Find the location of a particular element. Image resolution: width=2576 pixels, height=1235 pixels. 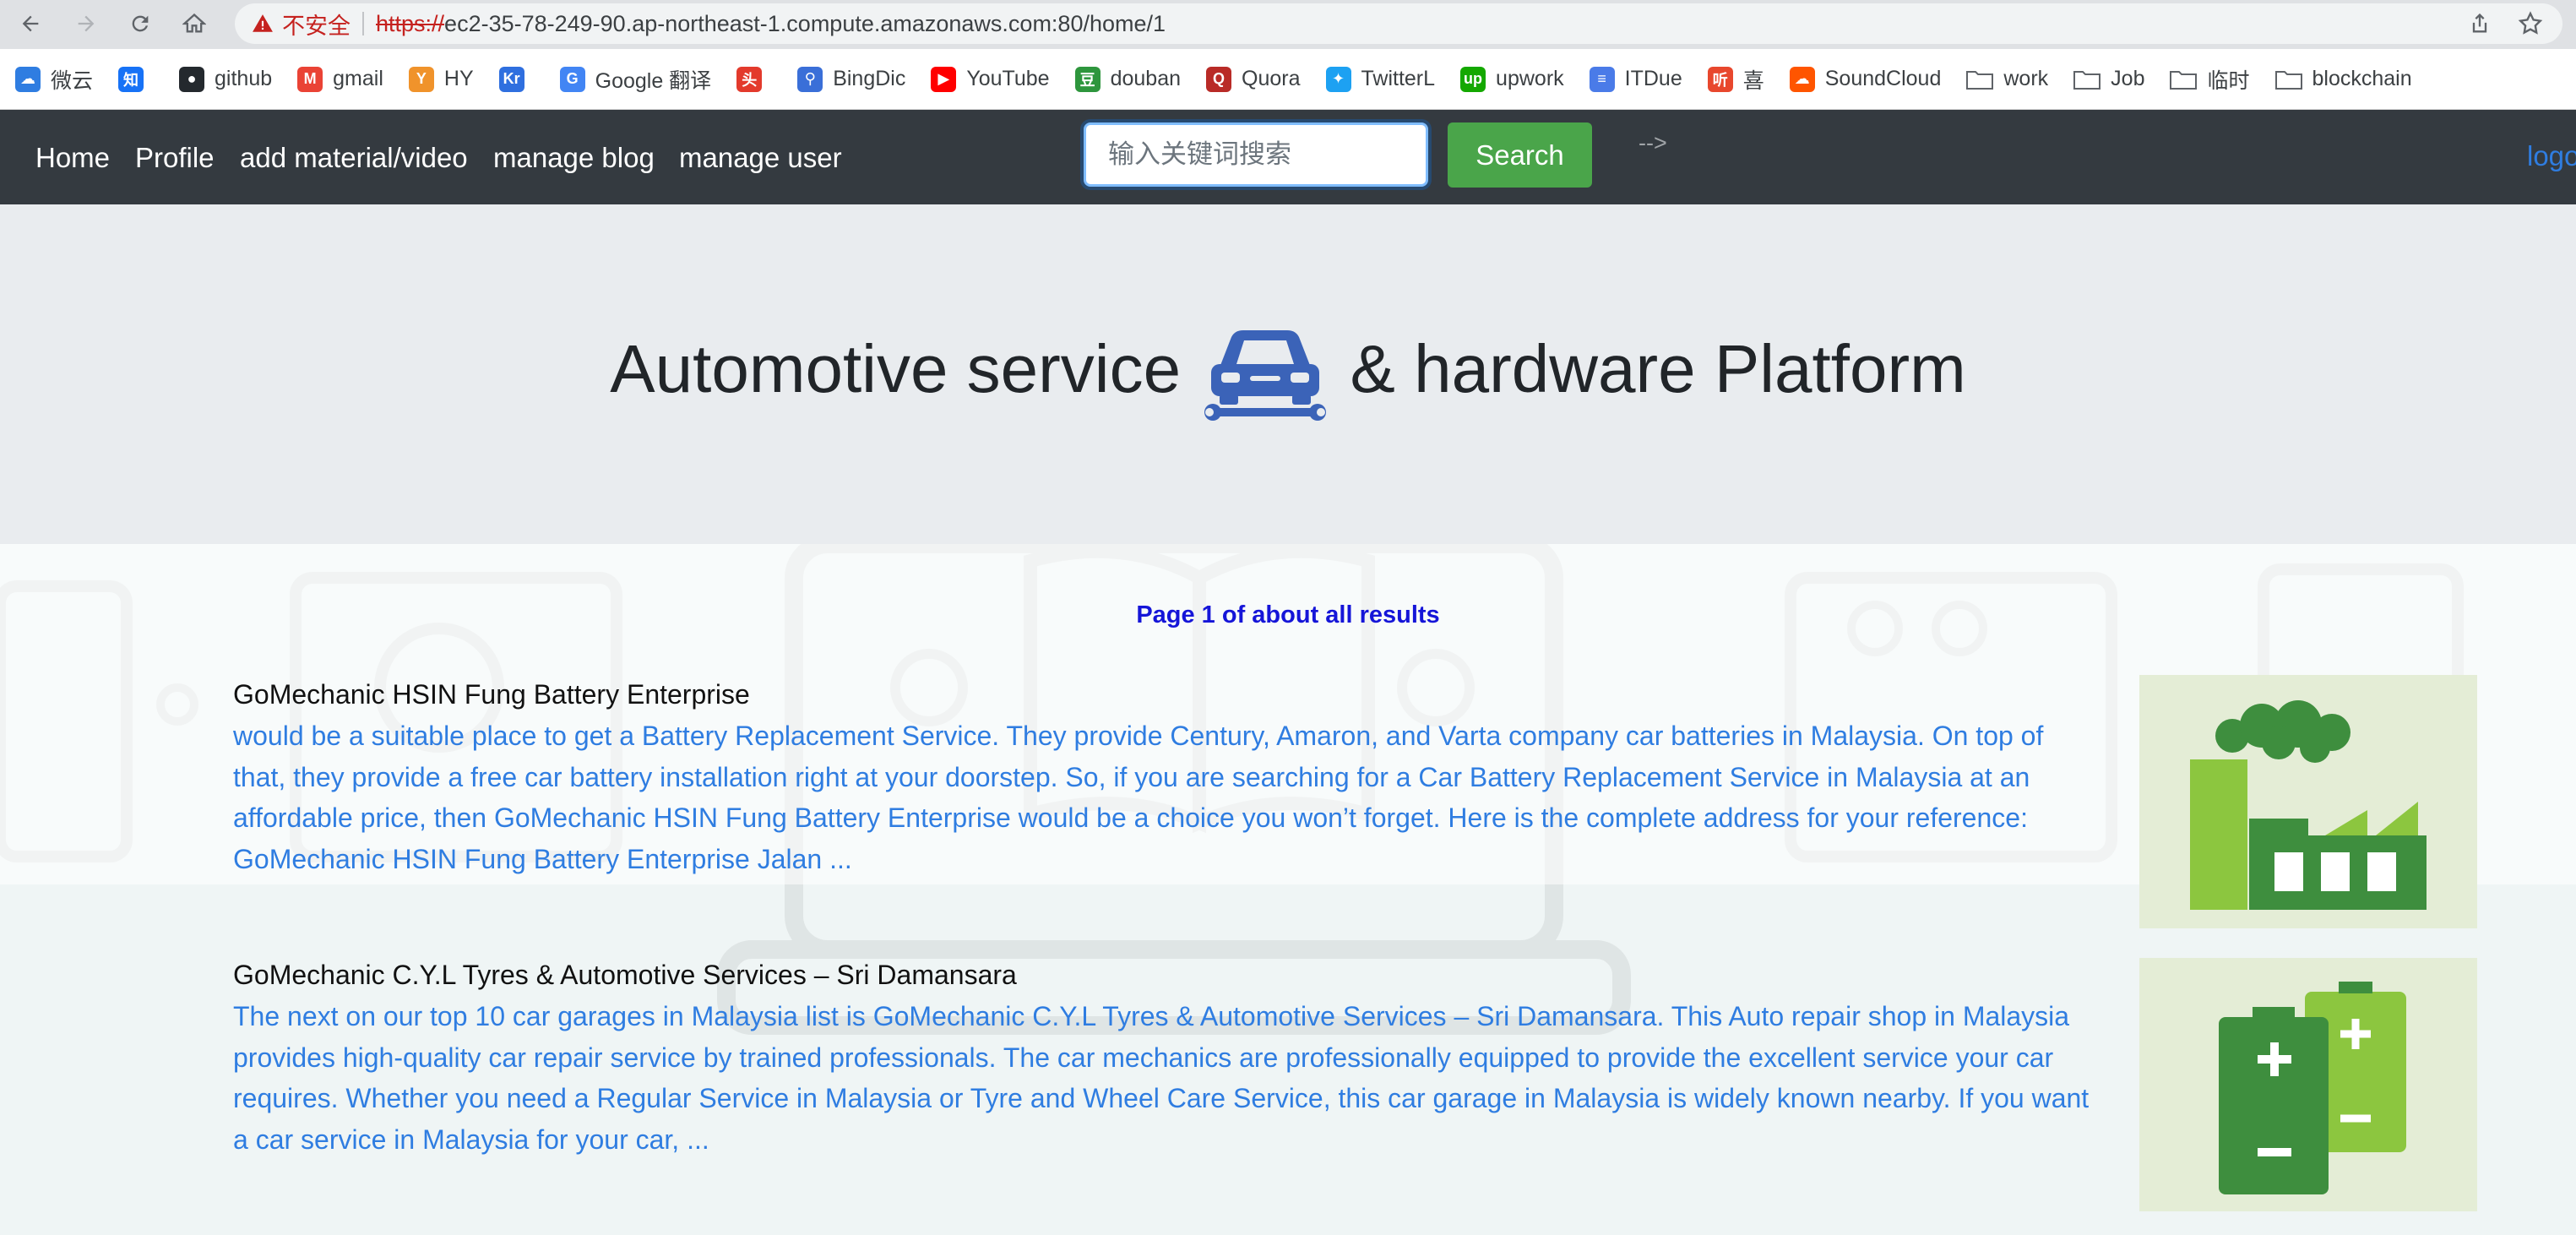

bookmark-item: blockchain is located at coordinates (2343, 79).